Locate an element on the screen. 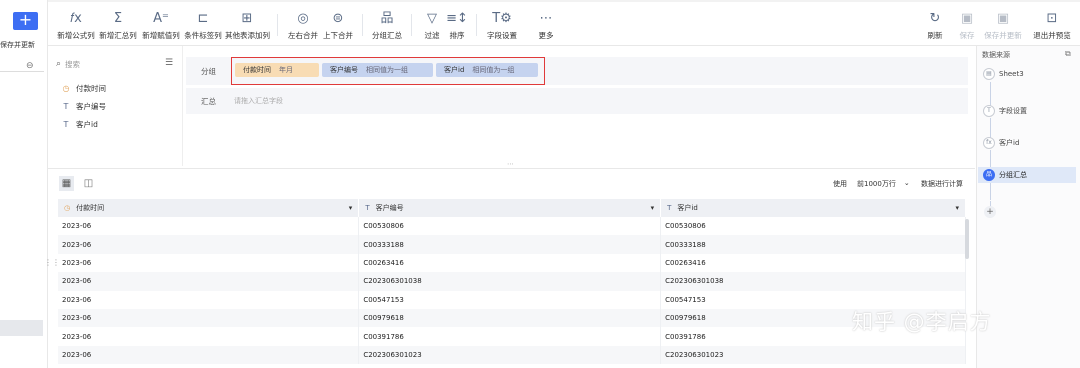  step-item: T 字段设置 is located at coordinates (1005, 111).